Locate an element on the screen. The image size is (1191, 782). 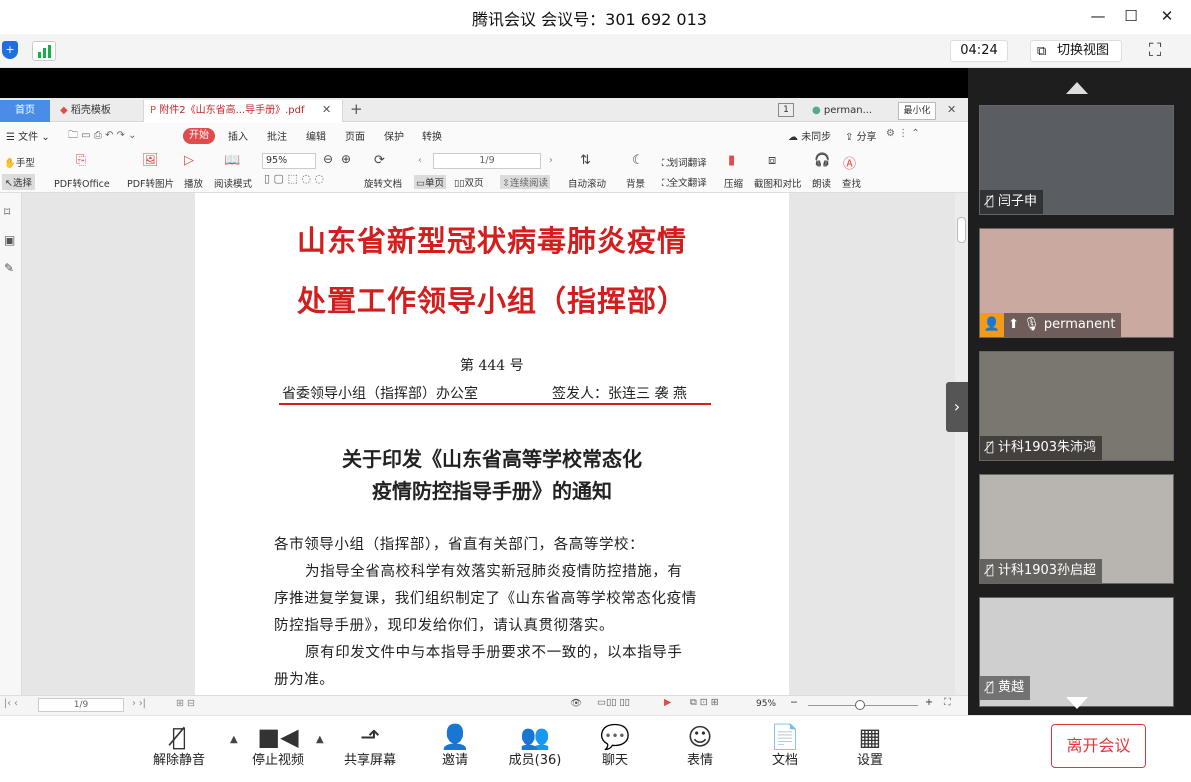
wps-close-icon: ✕ is located at coordinates (951, 109).